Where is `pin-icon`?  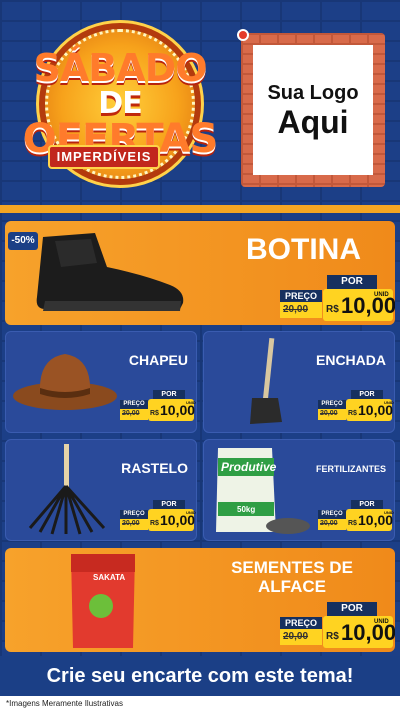 pin-icon is located at coordinates (243, 35).